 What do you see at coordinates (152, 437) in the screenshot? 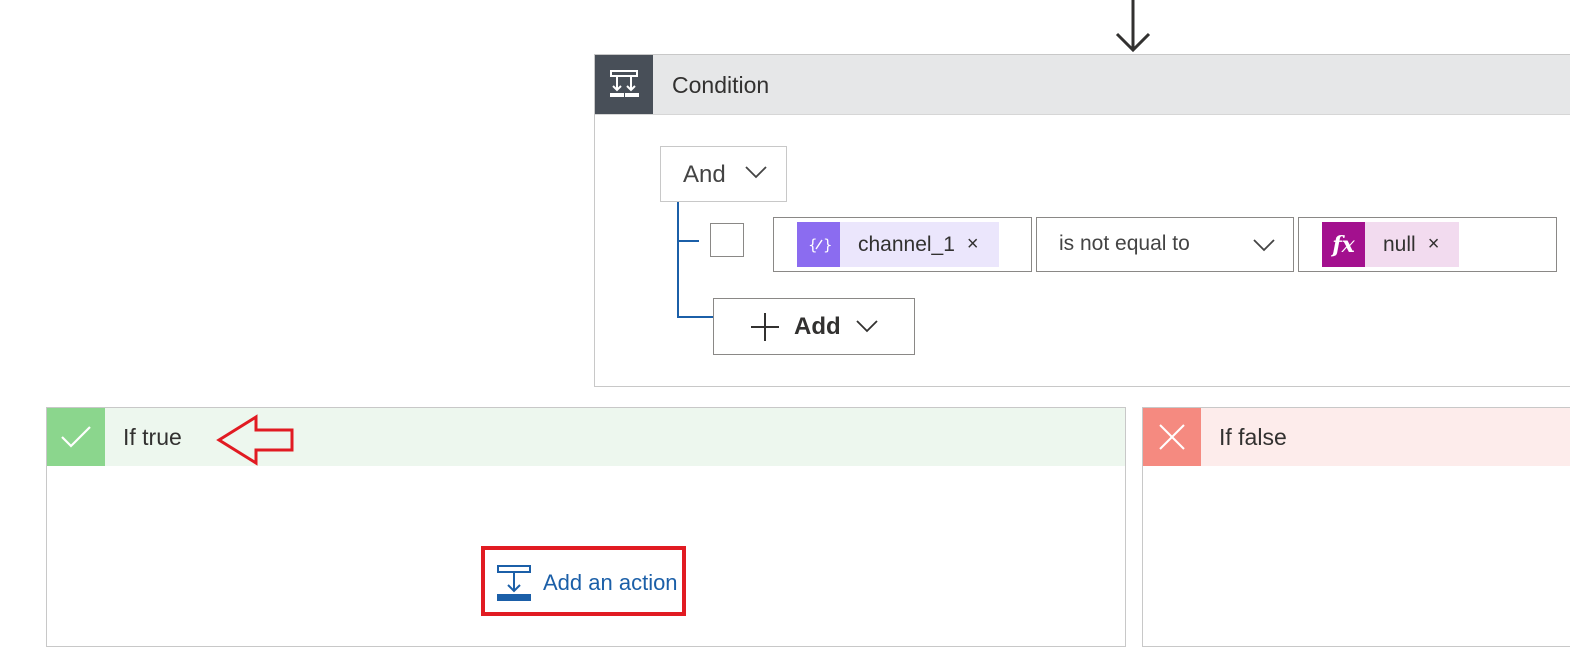
I see `if-true-title: If true` at bounding box center [152, 437].